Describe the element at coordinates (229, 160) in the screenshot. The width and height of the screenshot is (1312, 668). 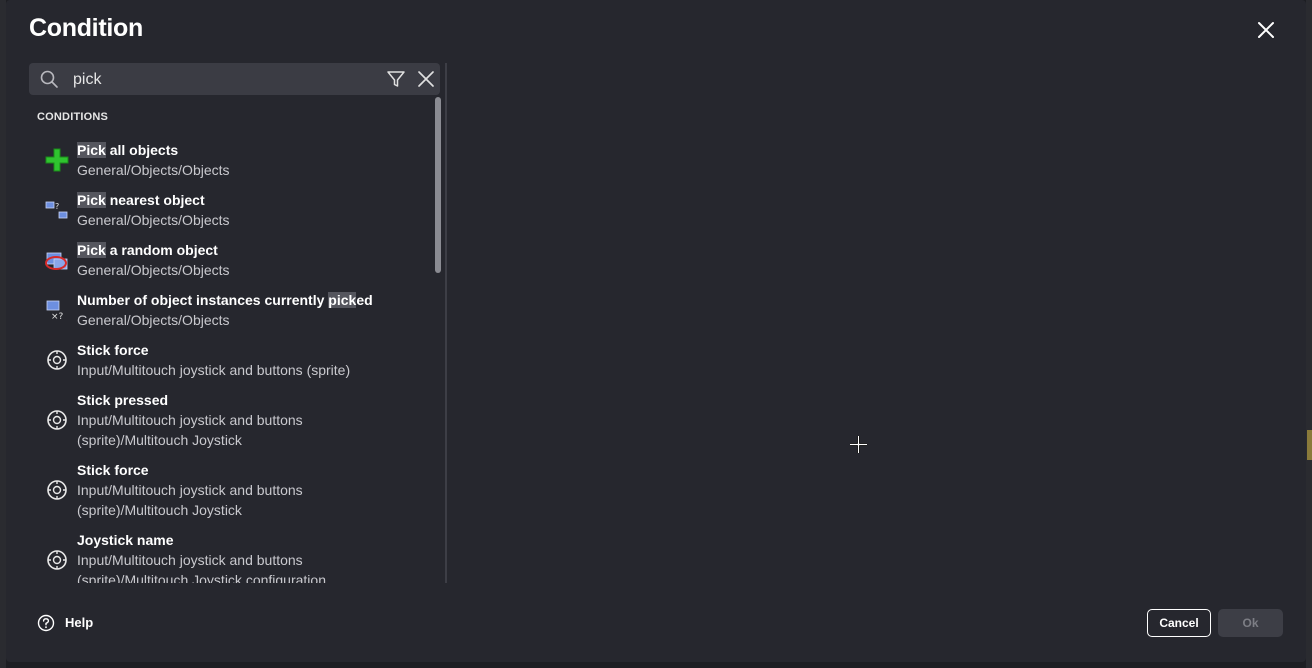
I see `list-item: Pick all objects General/Objects/Objects` at that location.